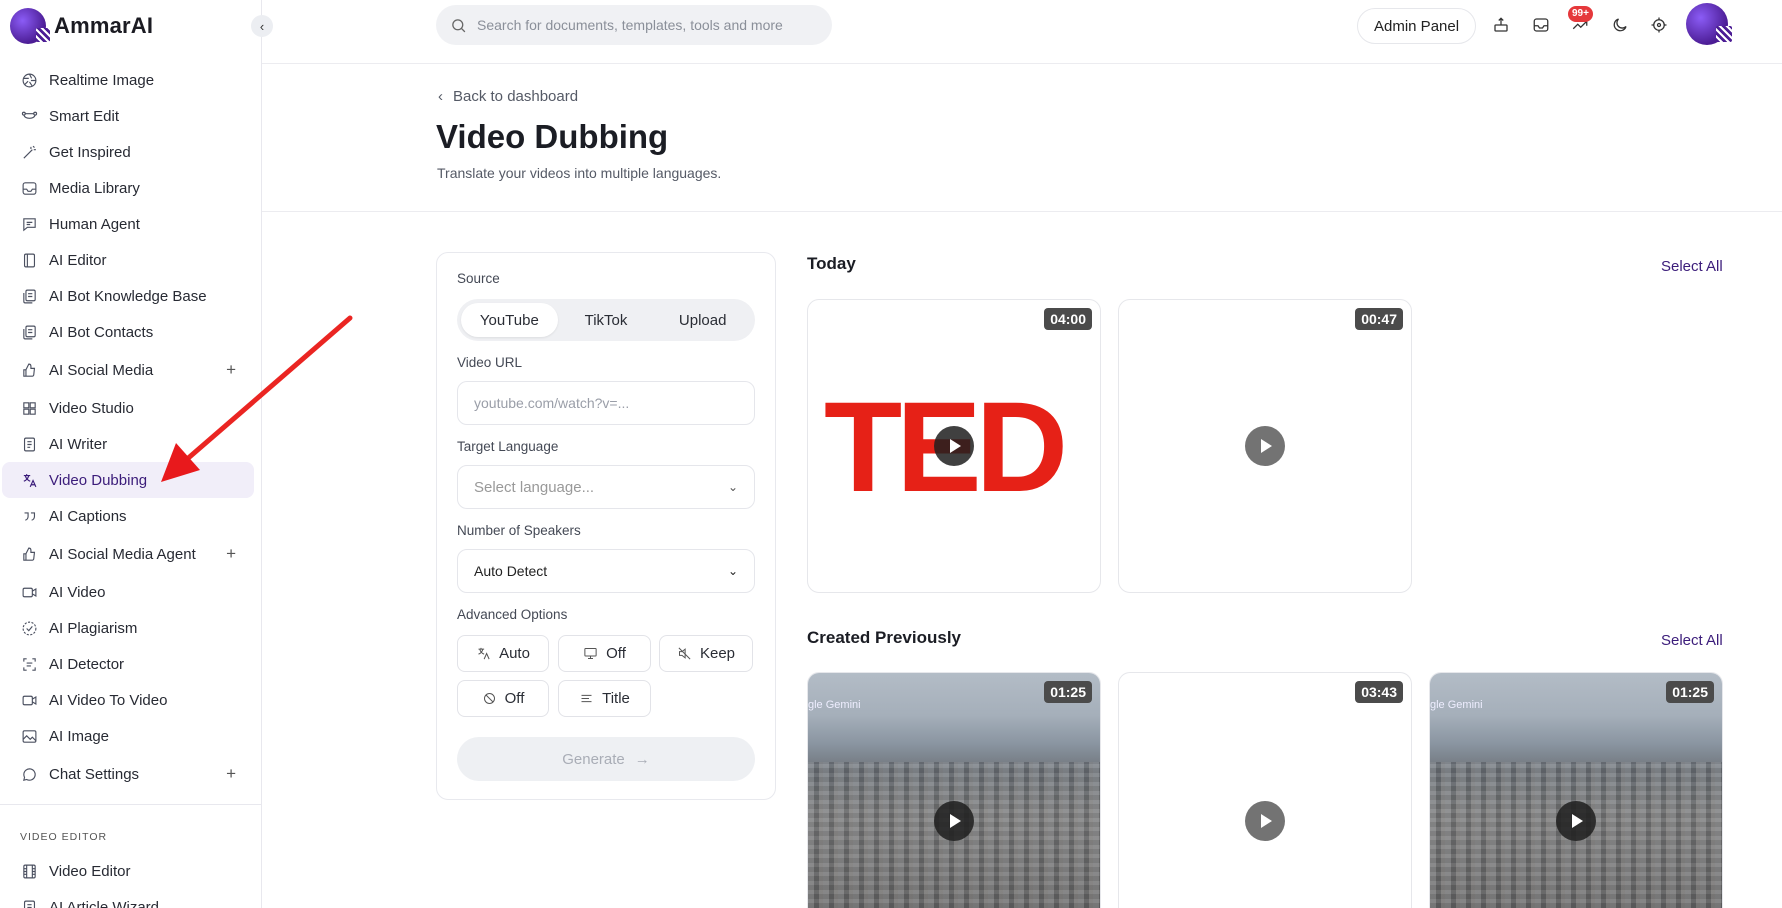  Describe the element at coordinates (478, 278) in the screenshot. I see `source-label: Source` at that location.